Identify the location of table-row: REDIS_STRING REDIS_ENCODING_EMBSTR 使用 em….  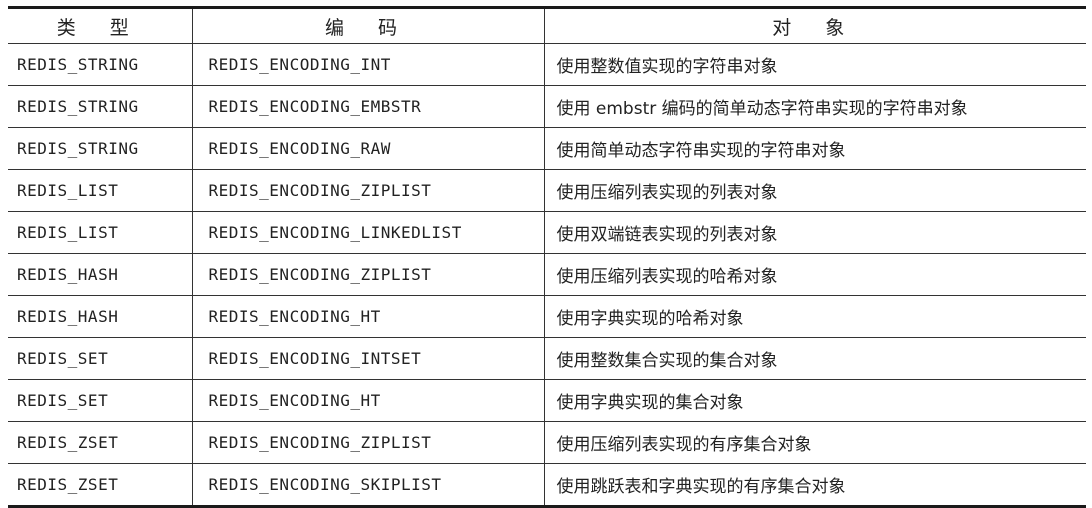
(547, 106).